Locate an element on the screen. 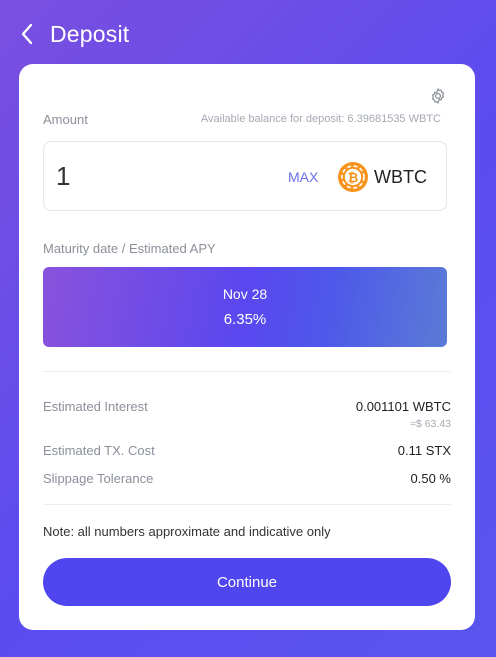 This screenshot has height=657, width=496. token-selector: ₿ WBTC is located at coordinates (382, 177).